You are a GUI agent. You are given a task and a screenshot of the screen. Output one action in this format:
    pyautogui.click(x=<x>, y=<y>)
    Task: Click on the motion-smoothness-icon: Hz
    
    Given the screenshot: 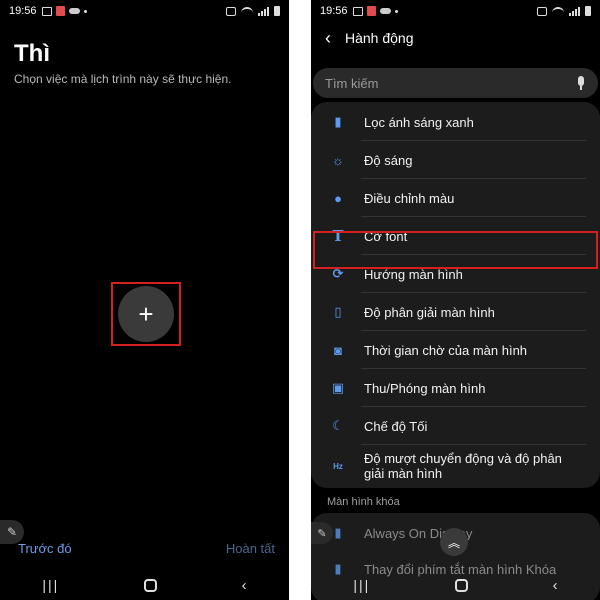 What is the action you would take?
    pyautogui.click(x=338, y=466)
    